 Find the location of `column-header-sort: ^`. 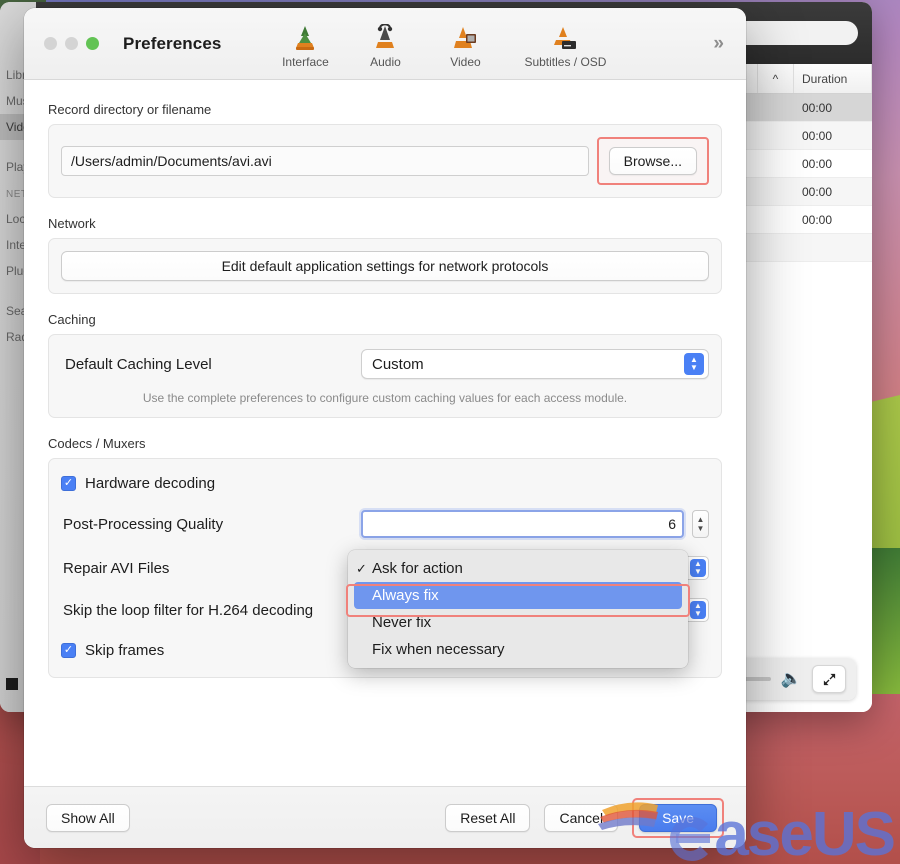

column-header-sort: ^ is located at coordinates (776, 78).